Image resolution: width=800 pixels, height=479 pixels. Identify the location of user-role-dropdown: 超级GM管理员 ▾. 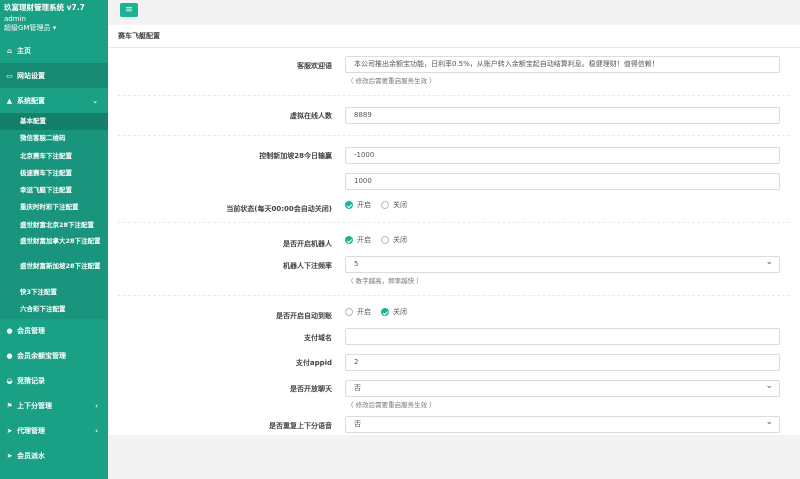
(54, 28).